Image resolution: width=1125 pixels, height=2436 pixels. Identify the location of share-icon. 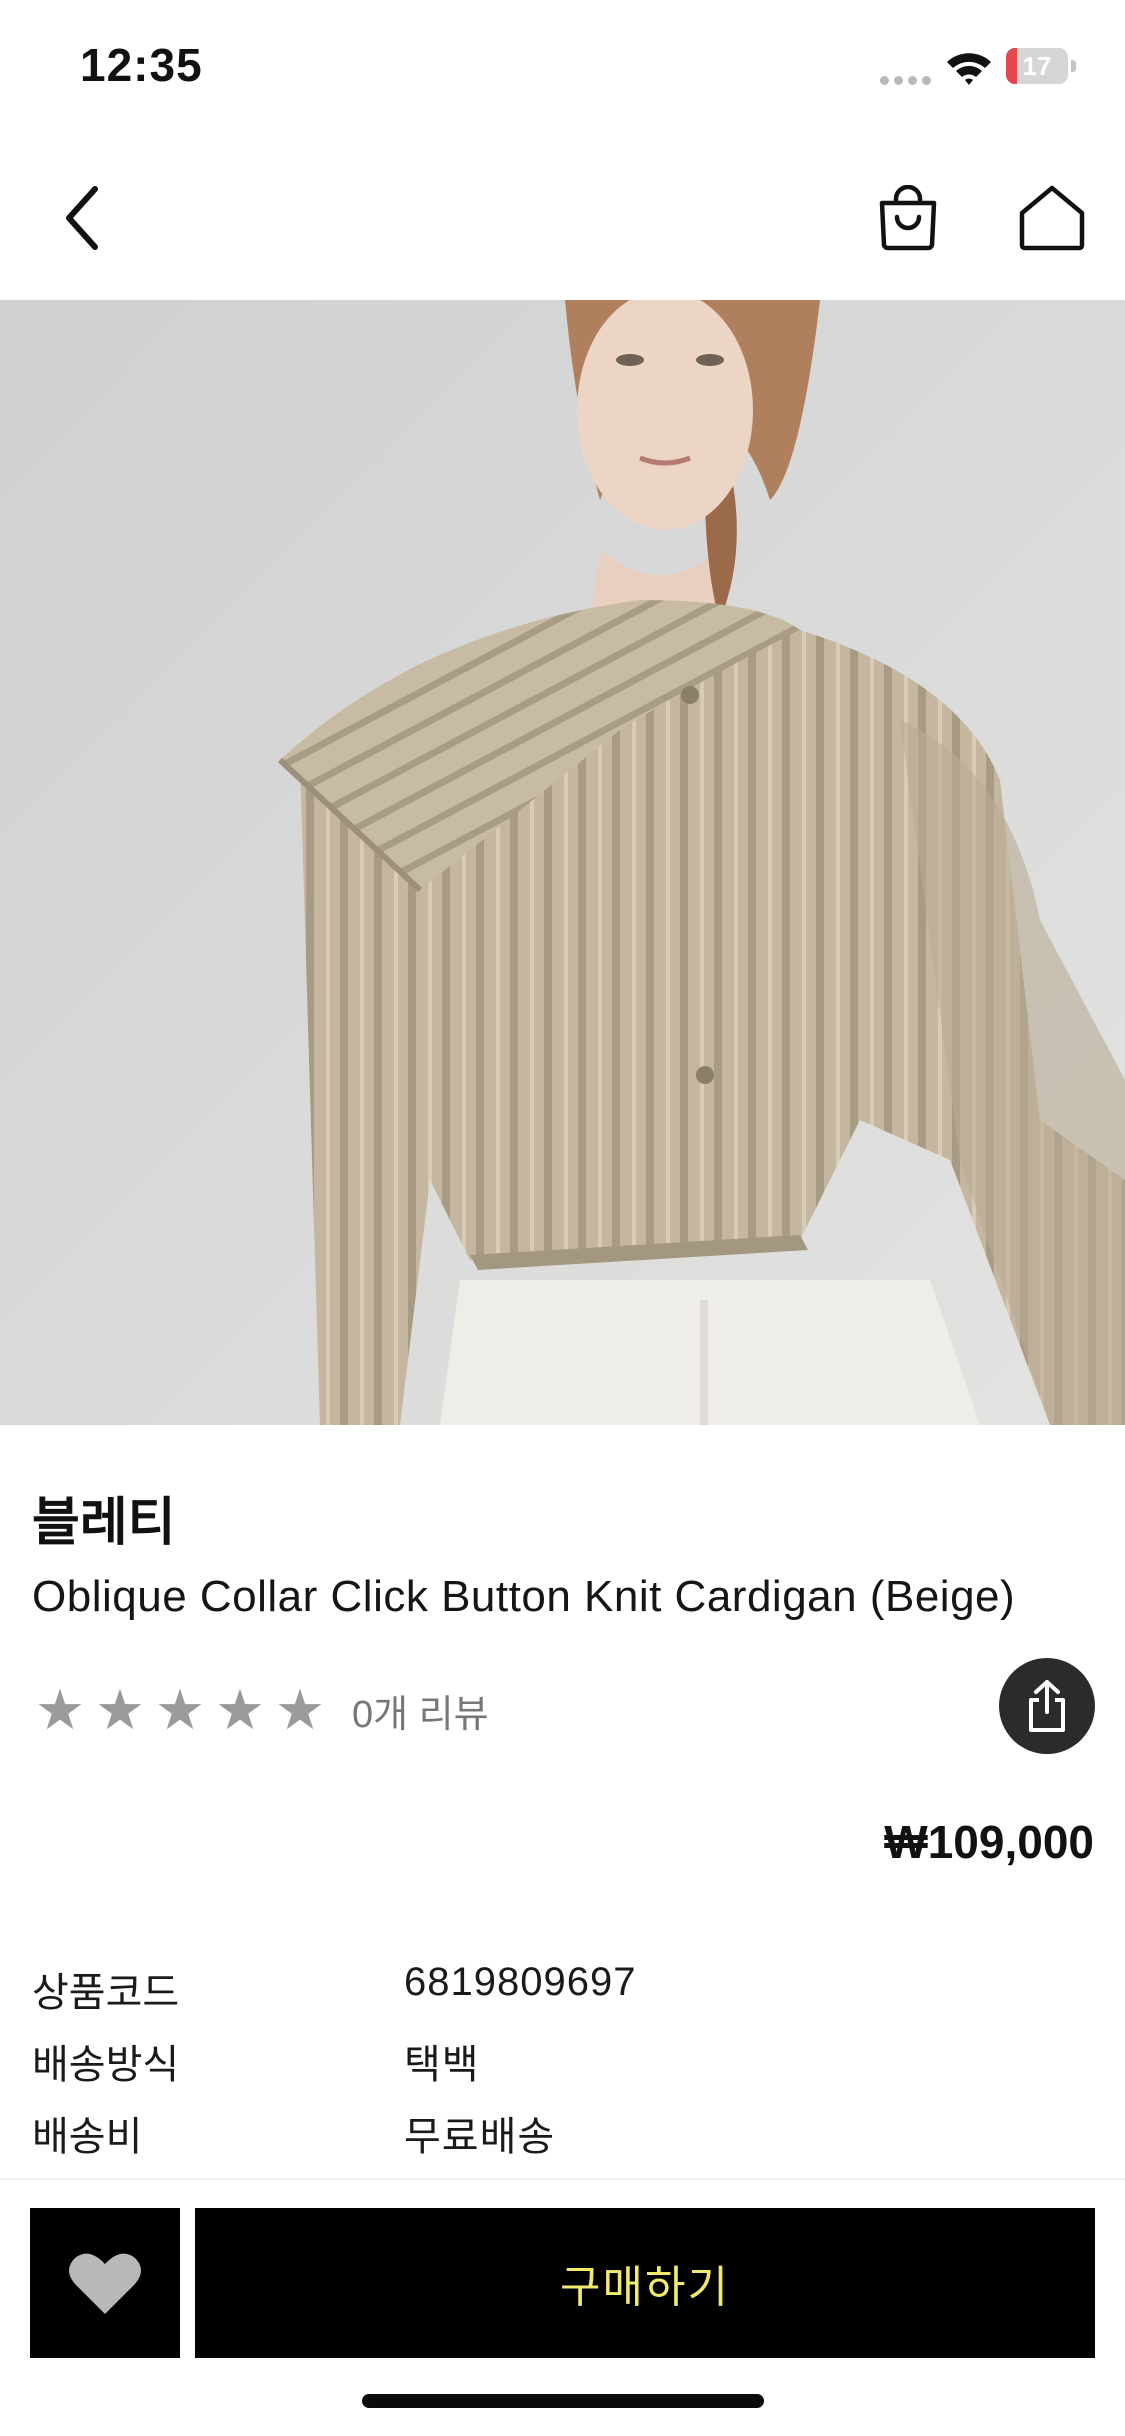
(1047, 1706).